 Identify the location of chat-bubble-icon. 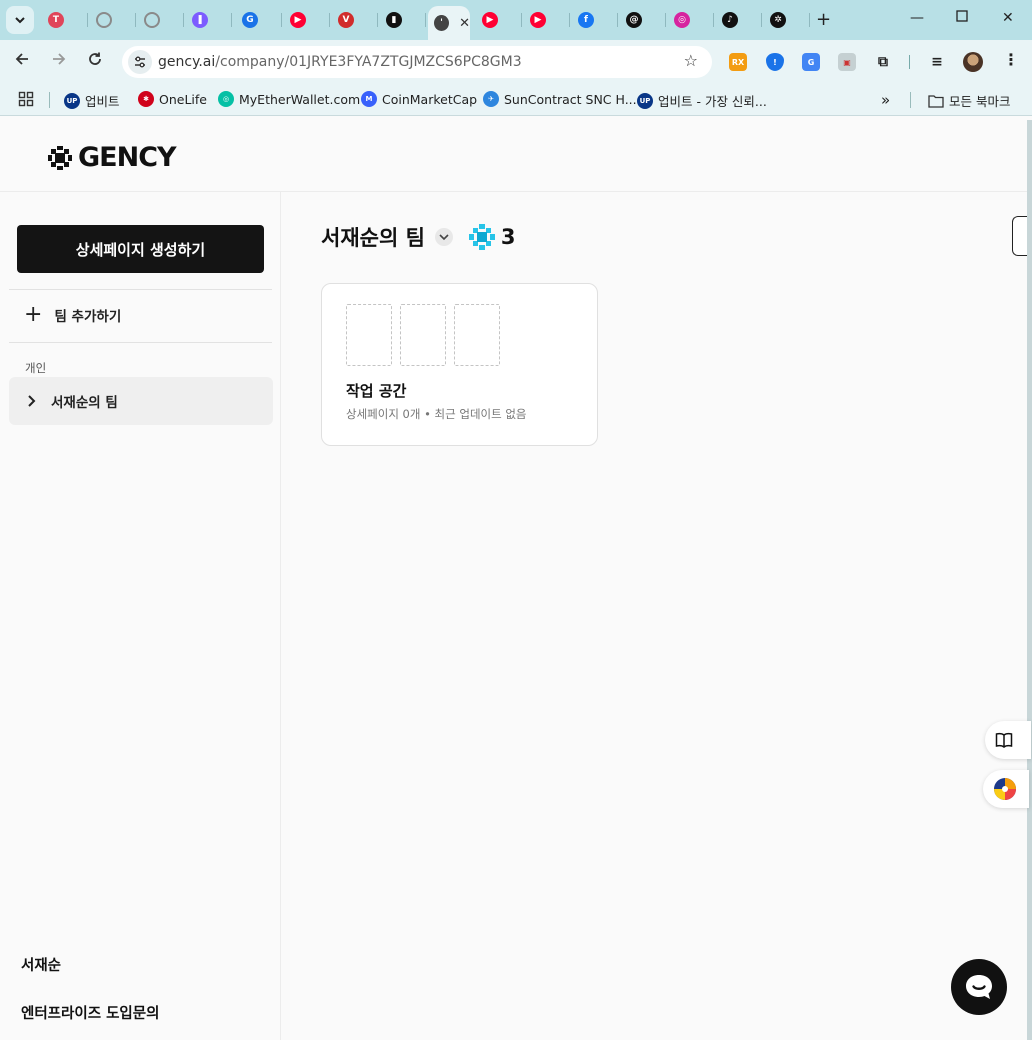
(979, 987).